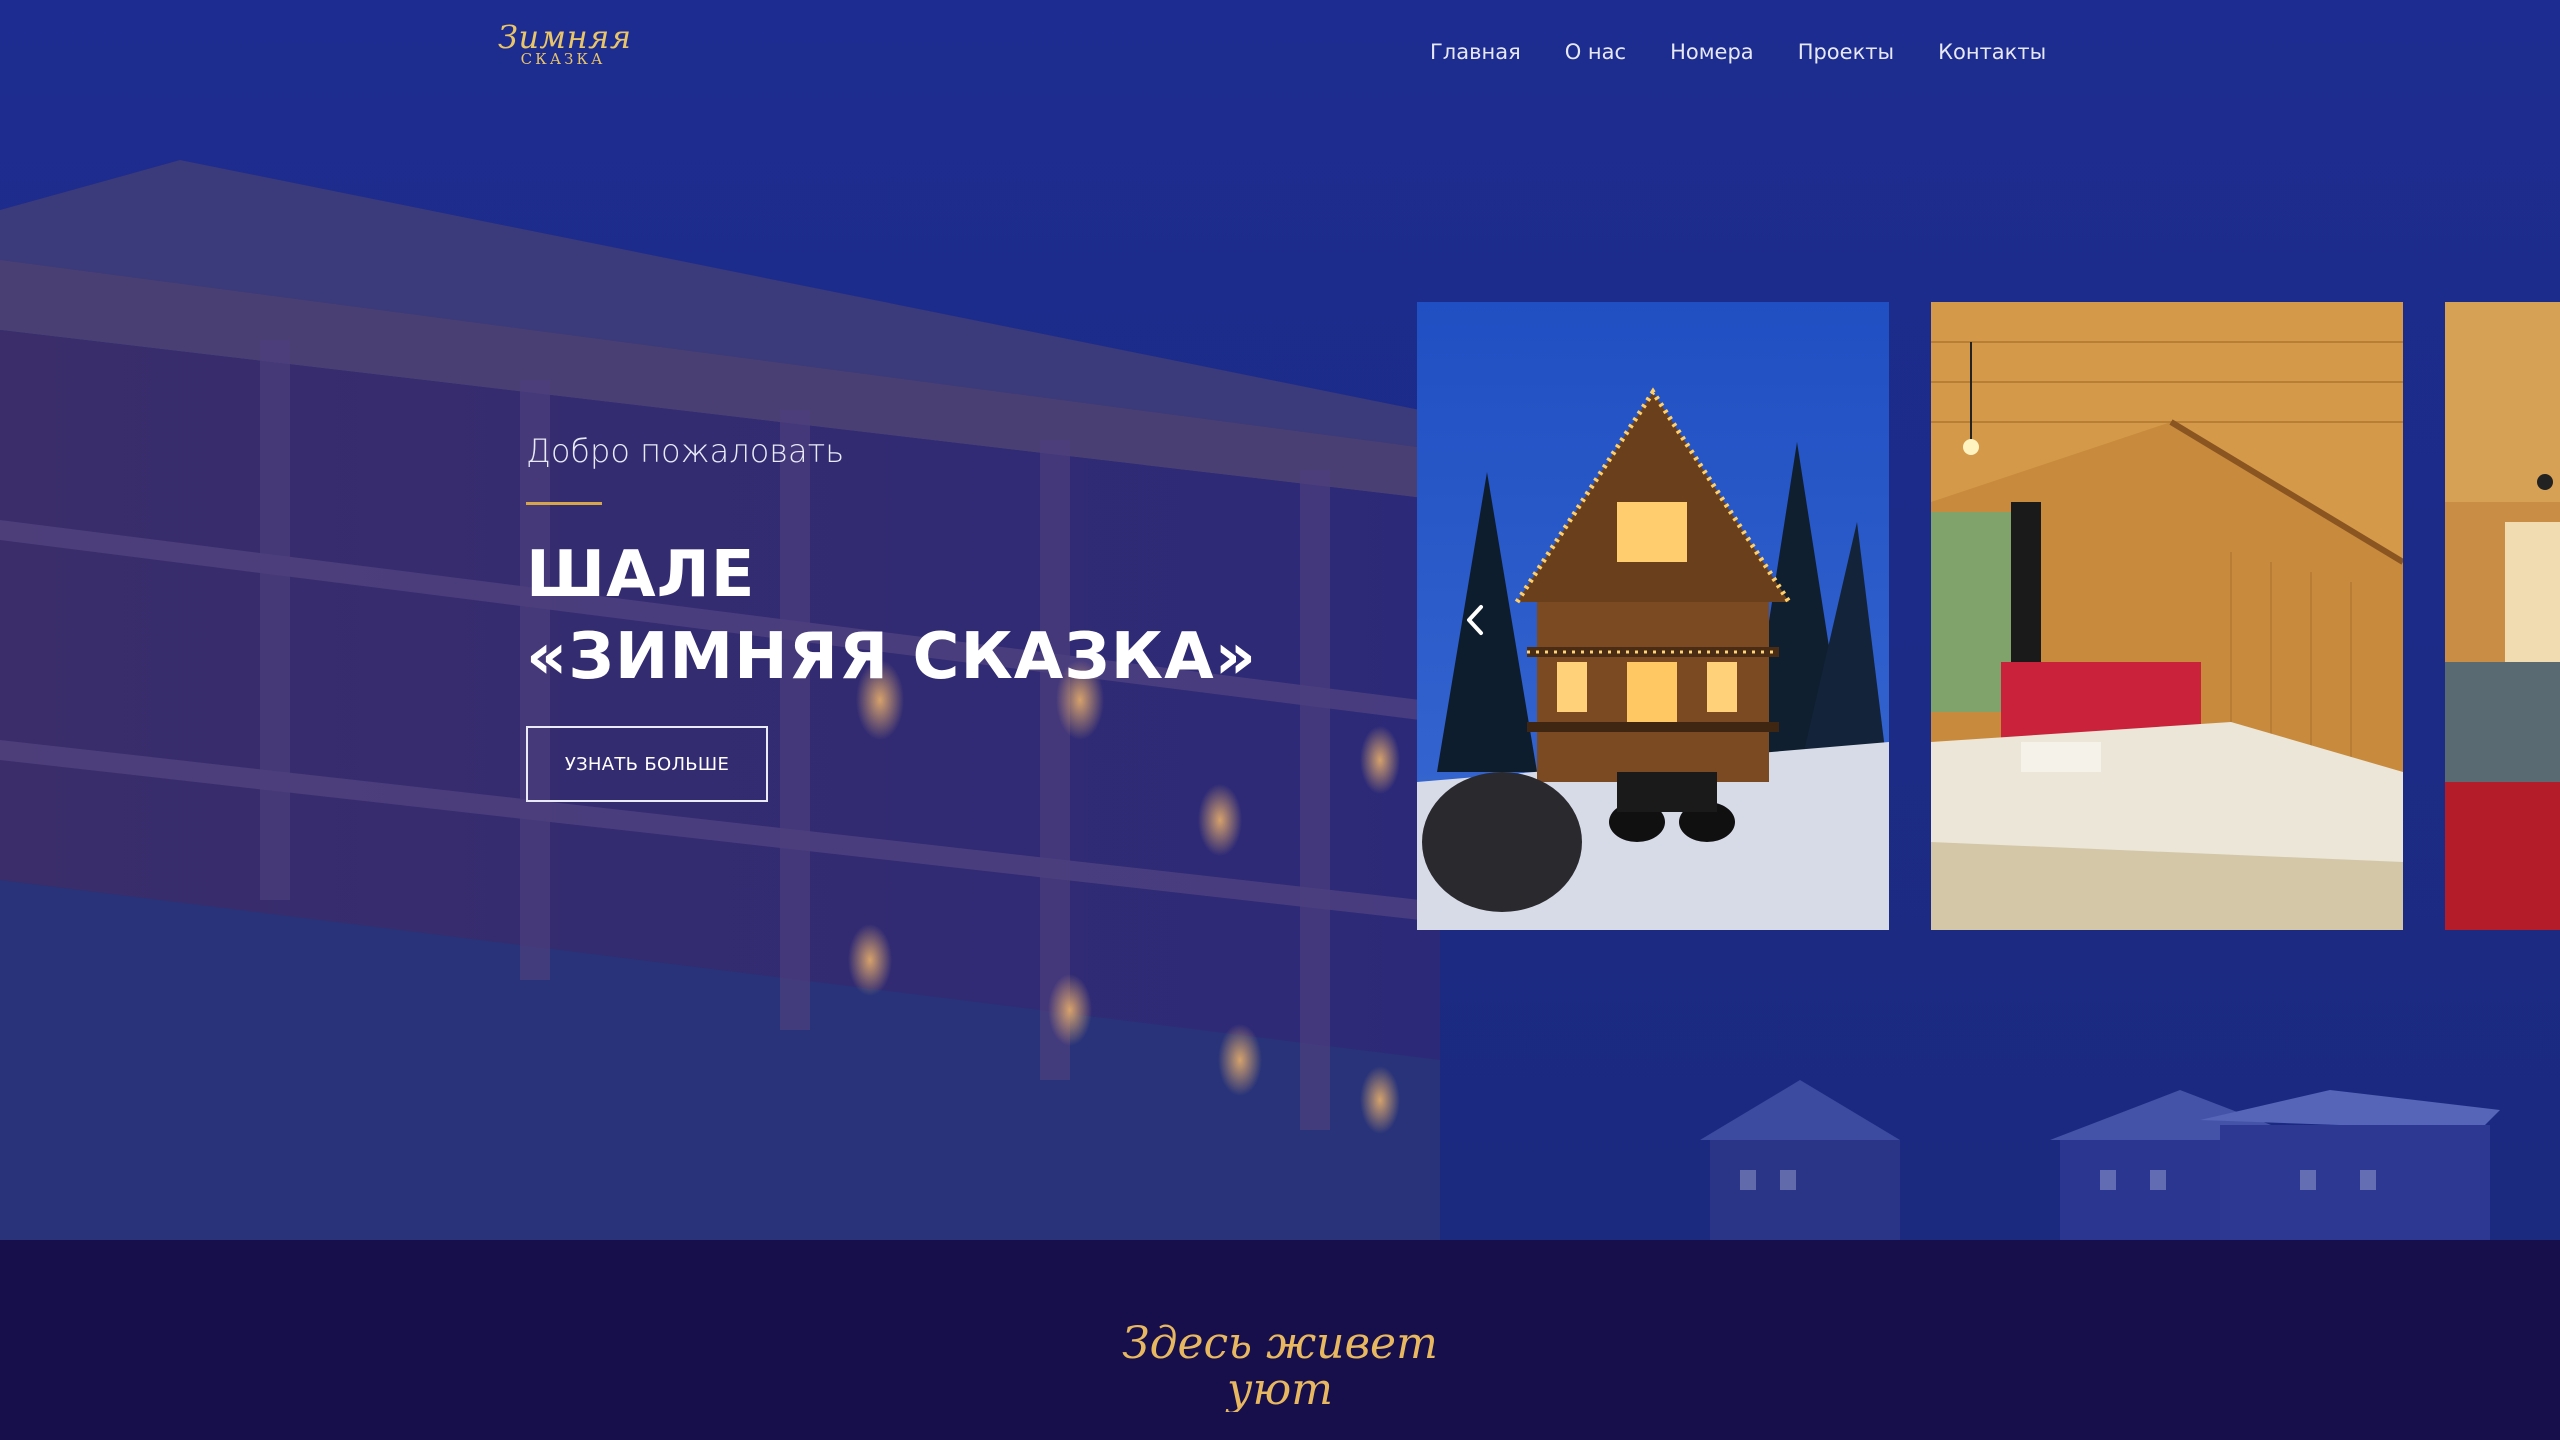 The width and height of the screenshot is (2560, 1440). What do you see at coordinates (966, 616) in the screenshot?
I see `hero-title: ШАЛЕ «ЗИМНЯЯ СКАЗКА»` at bounding box center [966, 616].